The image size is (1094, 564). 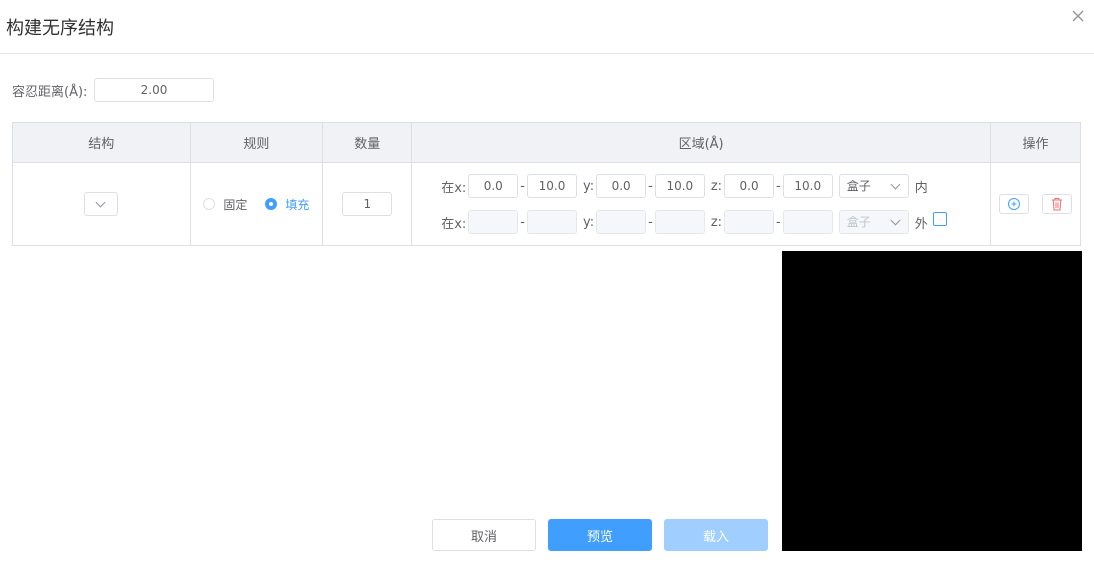 What do you see at coordinates (807, 222) in the screenshot?
I see `outside-z-max-input` at bounding box center [807, 222].